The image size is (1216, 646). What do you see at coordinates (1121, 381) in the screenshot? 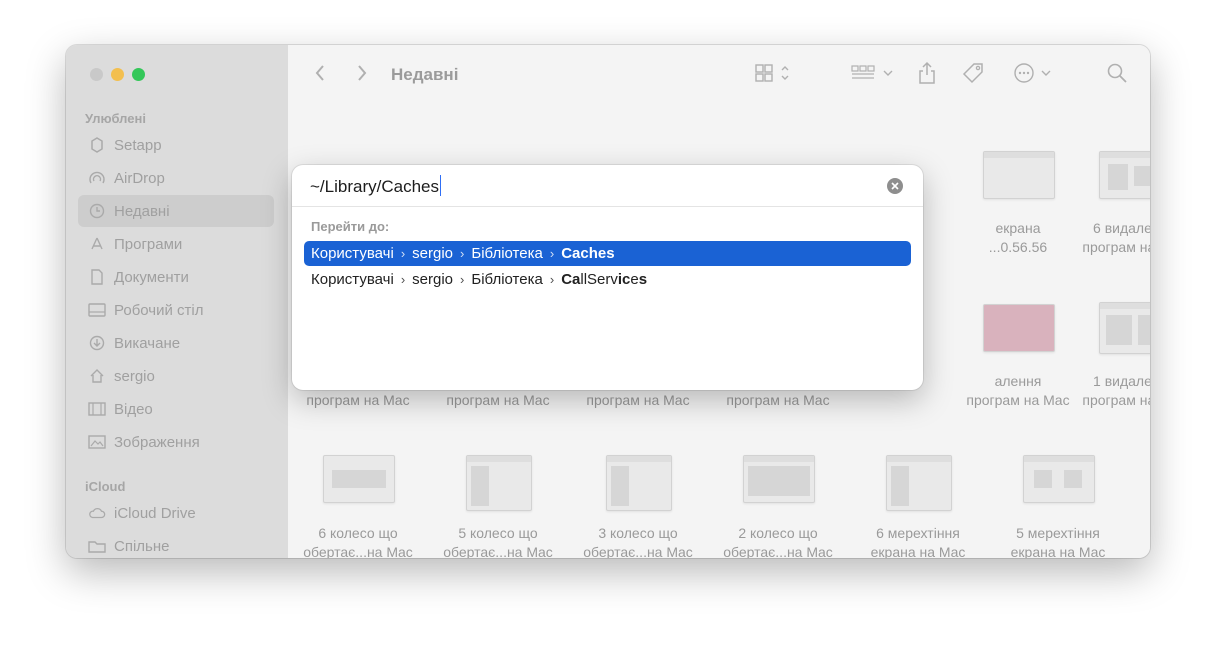
I see `file-name-line1: 1 видалення` at bounding box center [1121, 381].